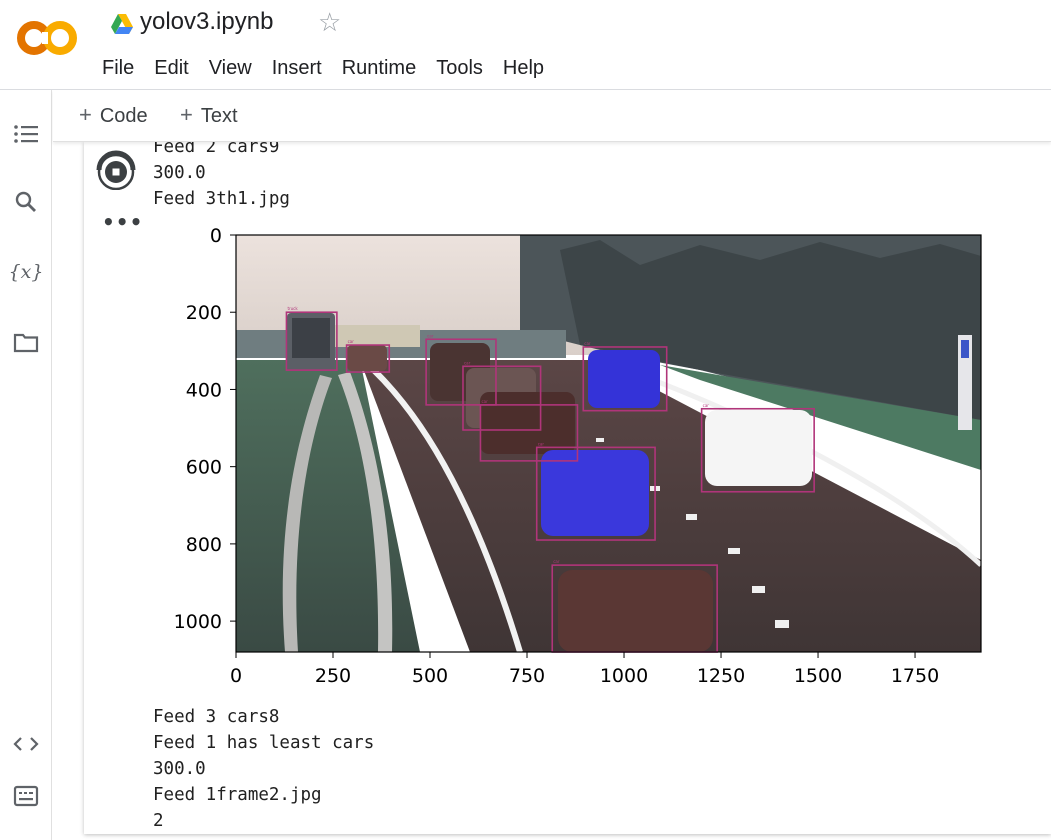 The image size is (1051, 840). I want to click on x-tick-label: 500, so click(430, 676).